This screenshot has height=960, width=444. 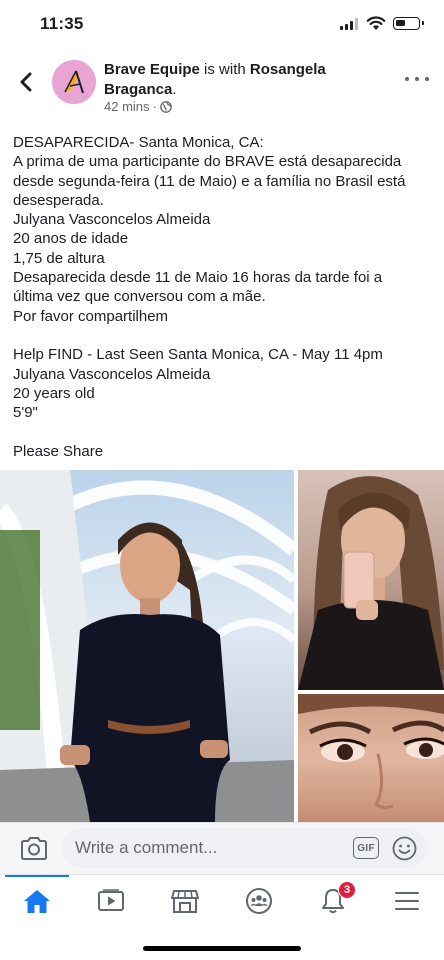 I want to click on tab-marketplace, so click(x=185, y=901).